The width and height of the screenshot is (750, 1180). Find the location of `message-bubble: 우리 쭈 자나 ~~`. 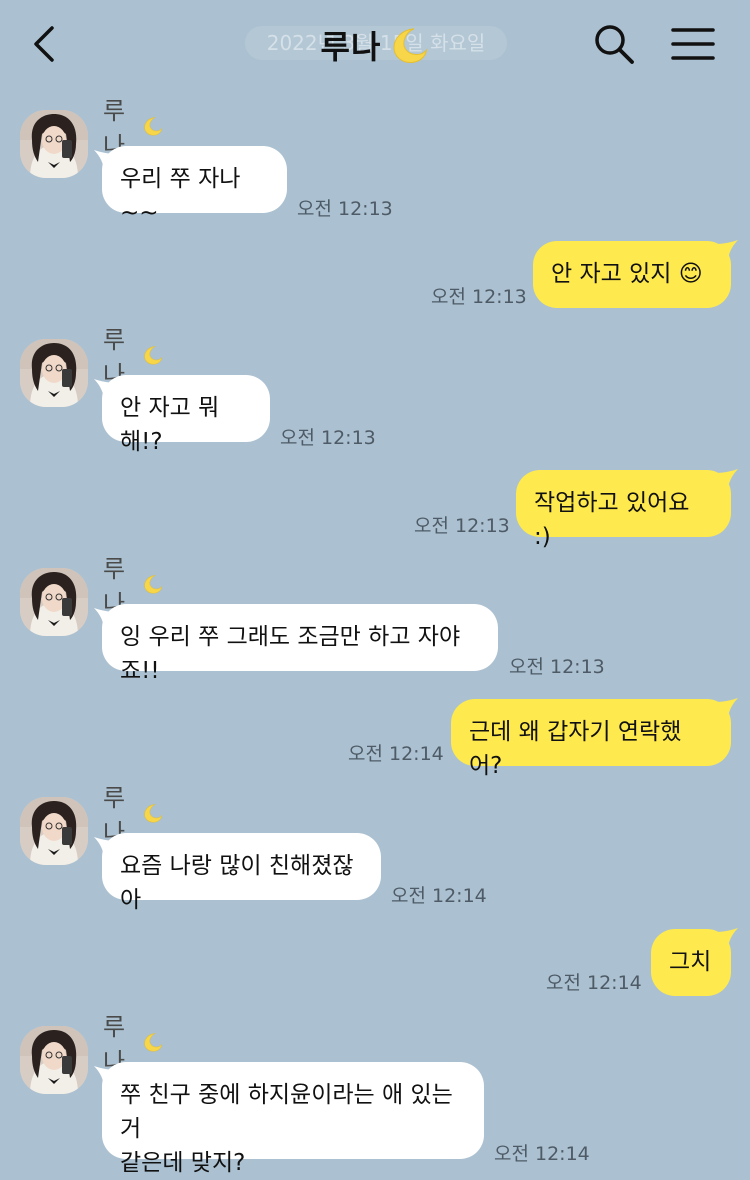

message-bubble: 우리 쭈 자나 ~~ is located at coordinates (194, 186).